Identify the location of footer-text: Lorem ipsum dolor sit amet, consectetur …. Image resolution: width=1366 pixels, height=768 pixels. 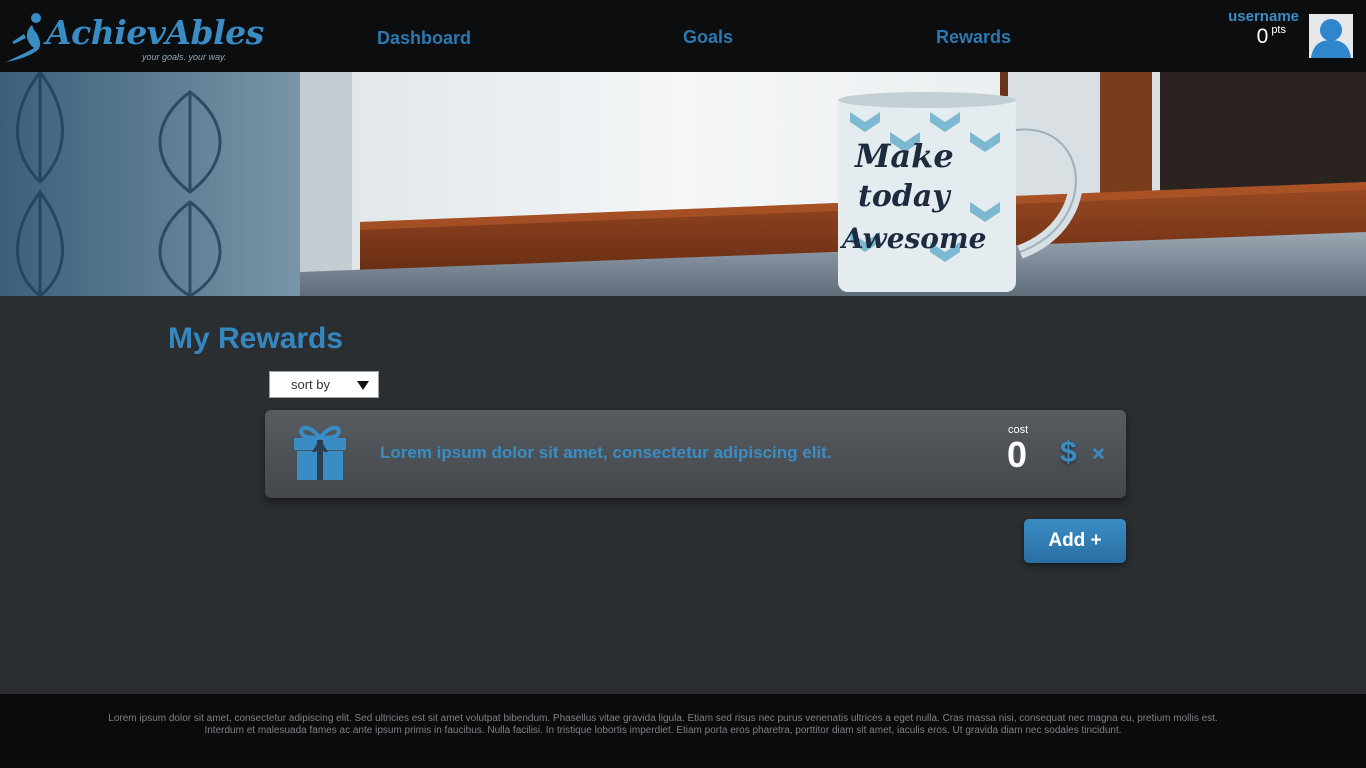
(663, 724).